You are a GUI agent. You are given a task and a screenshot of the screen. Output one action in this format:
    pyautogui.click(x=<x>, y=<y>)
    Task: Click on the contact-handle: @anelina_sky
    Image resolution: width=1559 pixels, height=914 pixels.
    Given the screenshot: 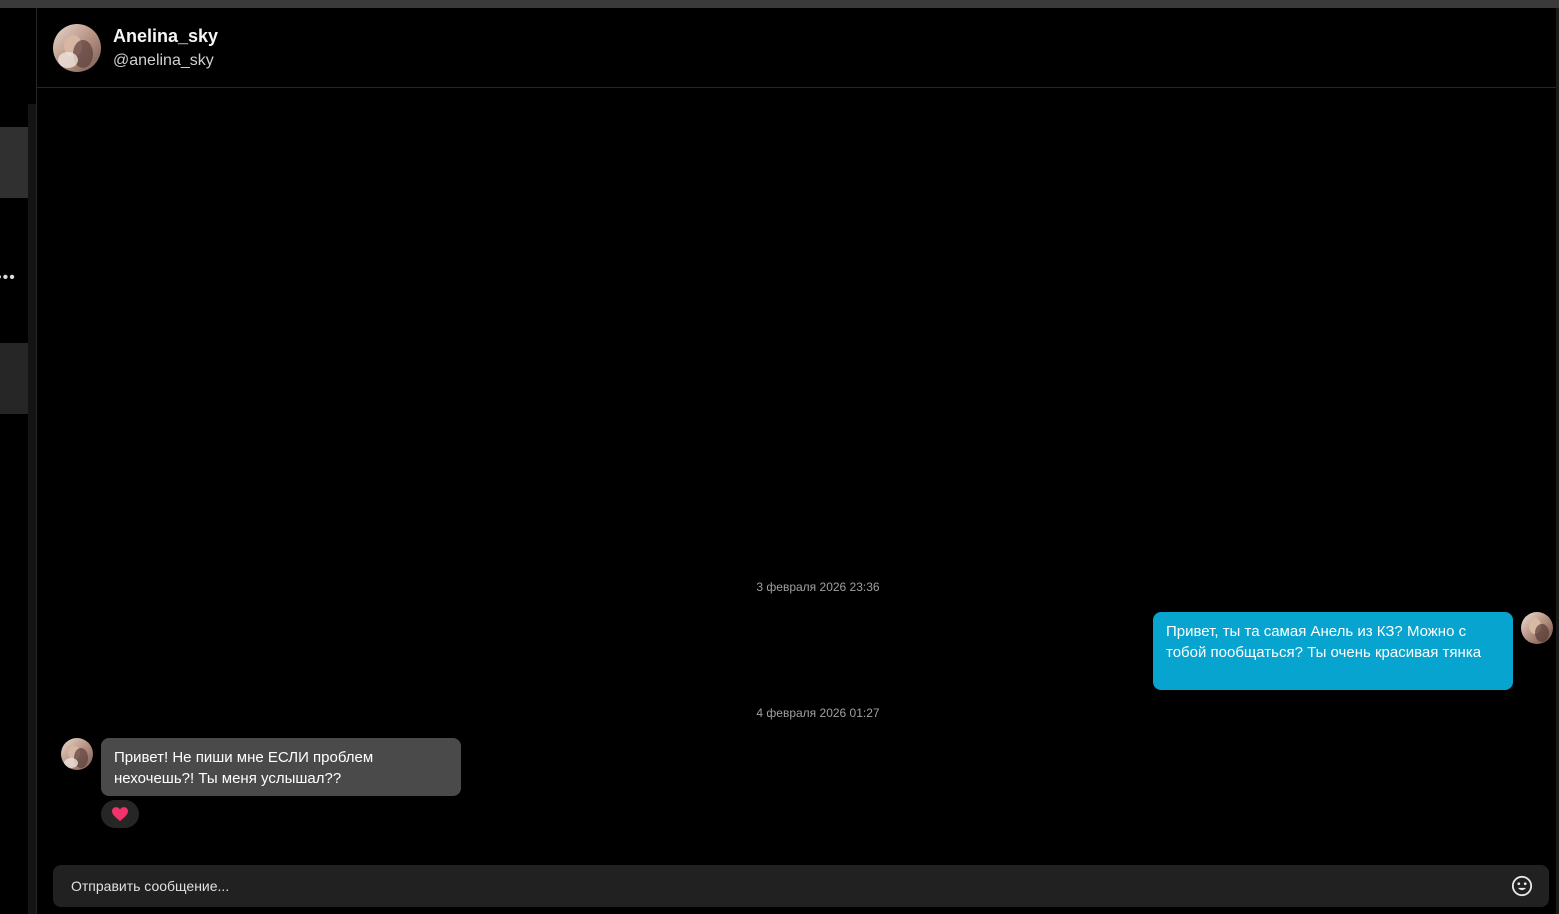 What is the action you would take?
    pyautogui.click(x=163, y=60)
    